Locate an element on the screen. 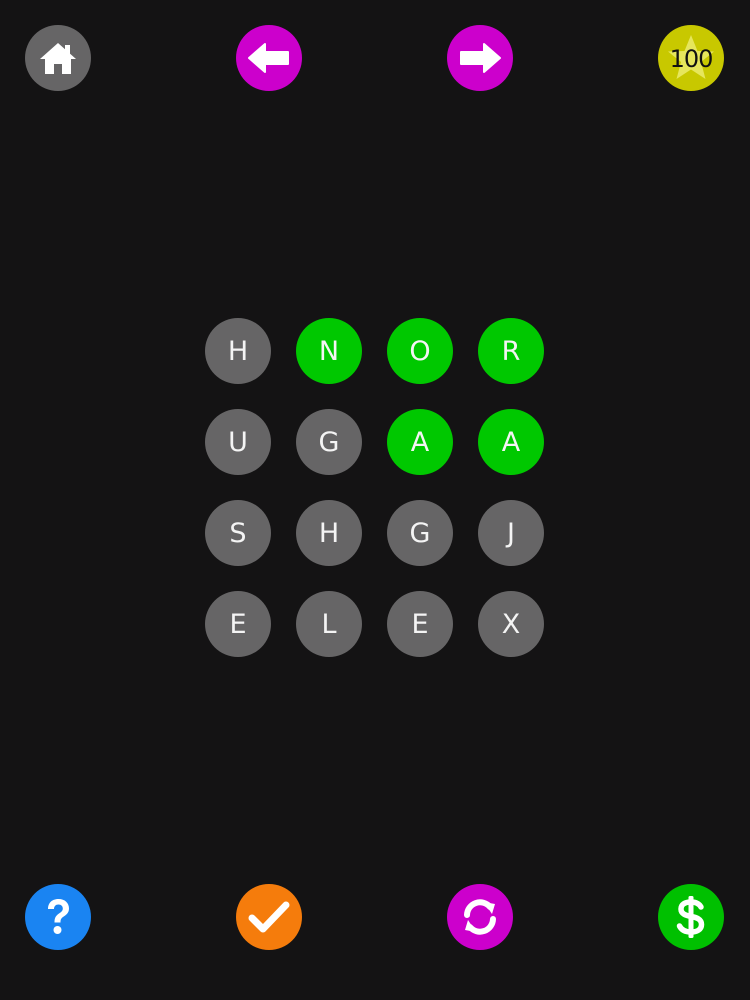 The image size is (750, 1000). letter-tile: X is located at coordinates (511, 624).